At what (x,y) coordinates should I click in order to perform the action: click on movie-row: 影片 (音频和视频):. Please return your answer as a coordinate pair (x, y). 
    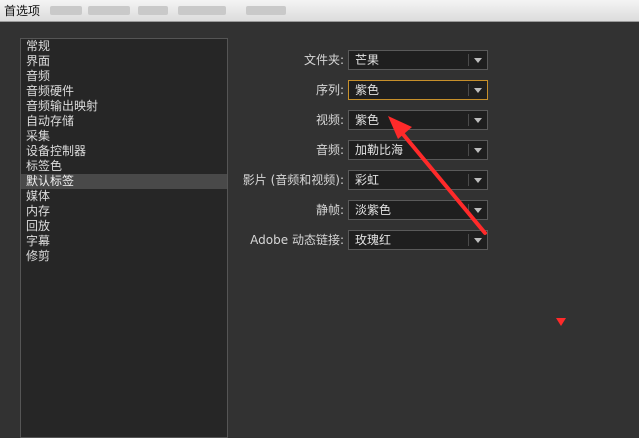
    Looking at the image, I should click on (172, 180).